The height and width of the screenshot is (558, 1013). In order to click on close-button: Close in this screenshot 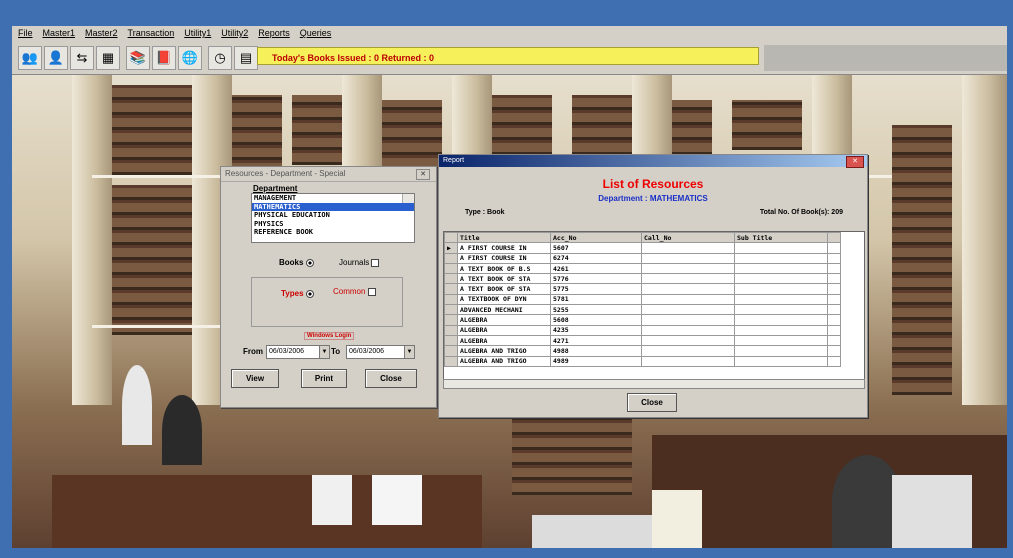, I will do `click(391, 378)`.